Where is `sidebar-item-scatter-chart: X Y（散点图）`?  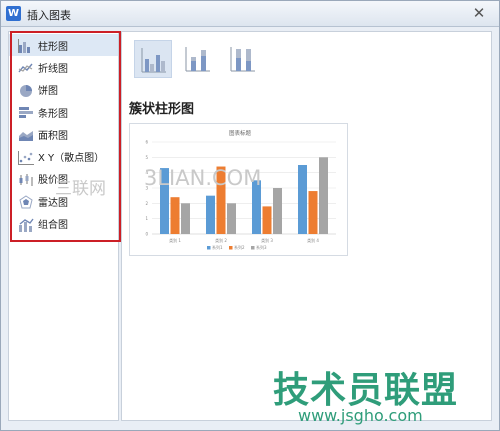
sidebar-item-scatter-chart: X Y（散点图） is located at coordinates (63, 156).